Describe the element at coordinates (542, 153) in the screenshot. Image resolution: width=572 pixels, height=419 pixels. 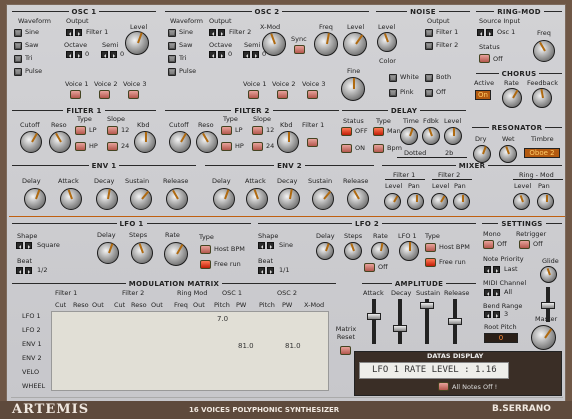
I see `resonator-timbre-display: Oboe 2` at that location.